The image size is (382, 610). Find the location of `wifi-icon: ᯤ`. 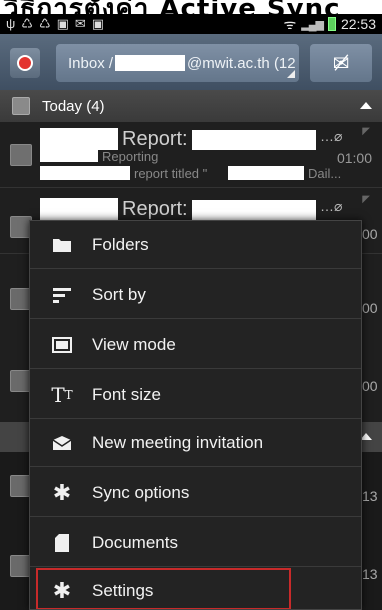

wifi-icon: ᯤ is located at coordinates (290, 23).